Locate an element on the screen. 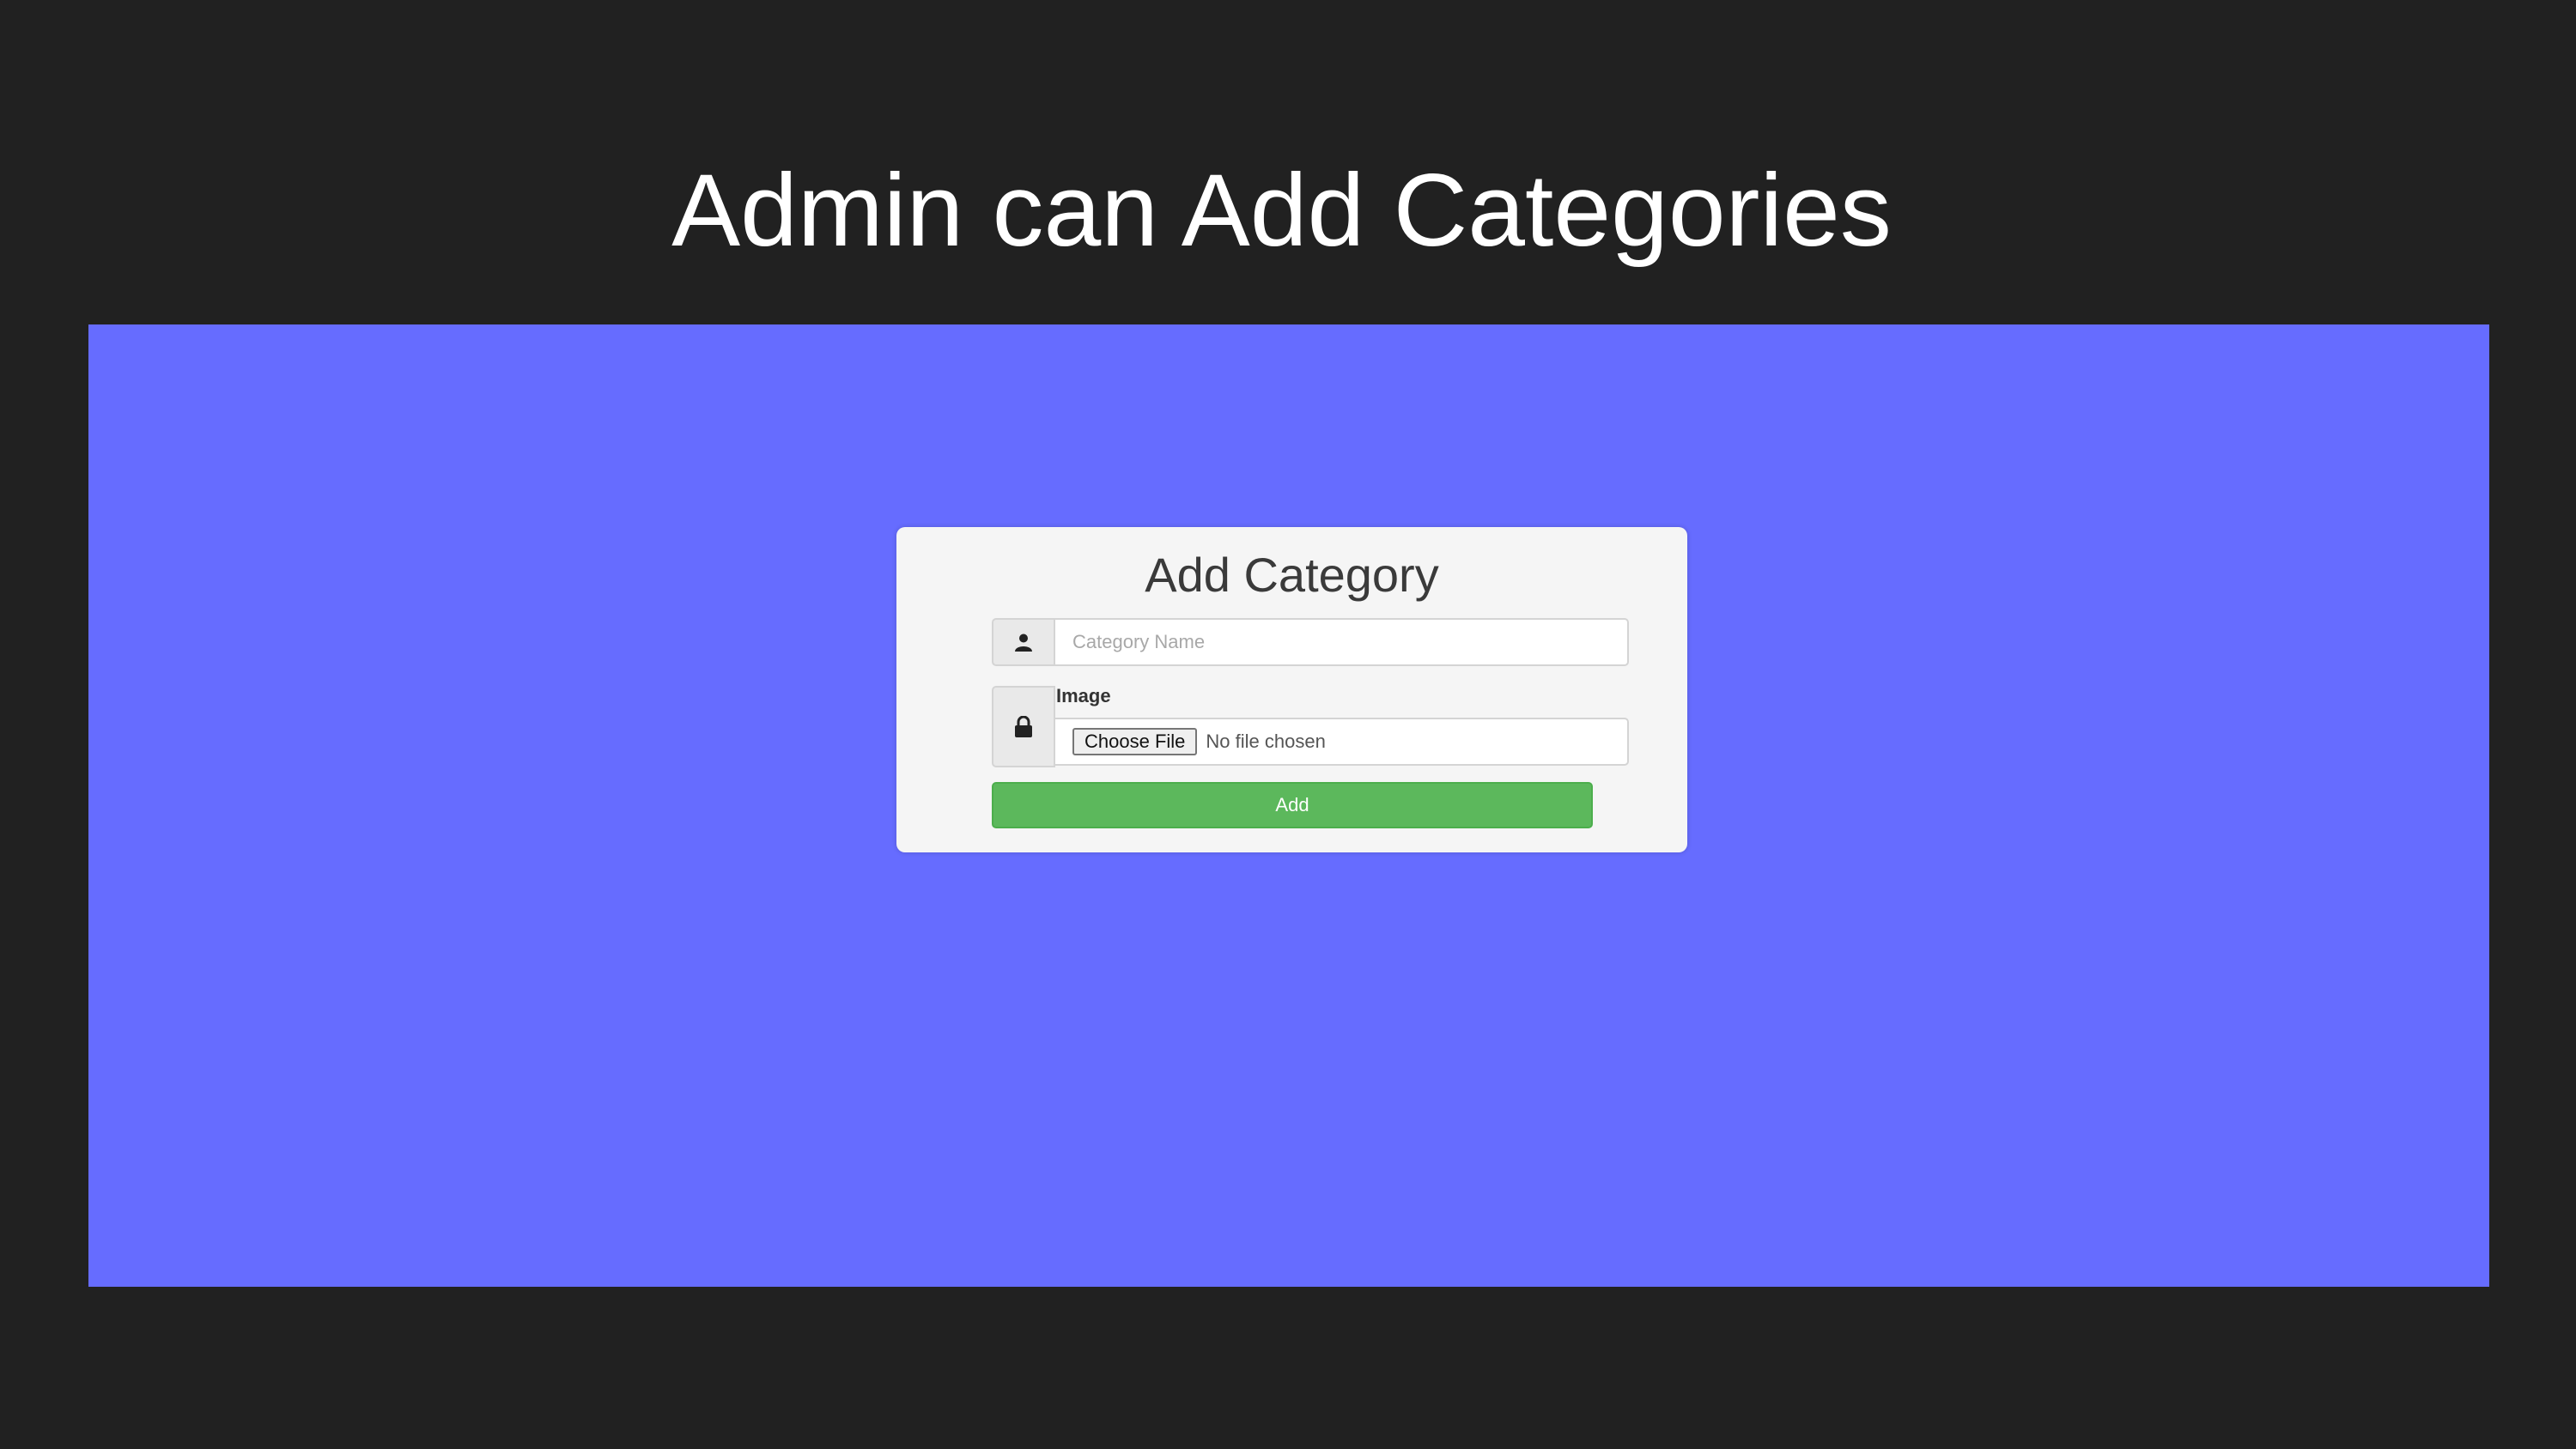 The height and width of the screenshot is (1449, 2576). form-title: Add Category is located at coordinates (1292, 575).